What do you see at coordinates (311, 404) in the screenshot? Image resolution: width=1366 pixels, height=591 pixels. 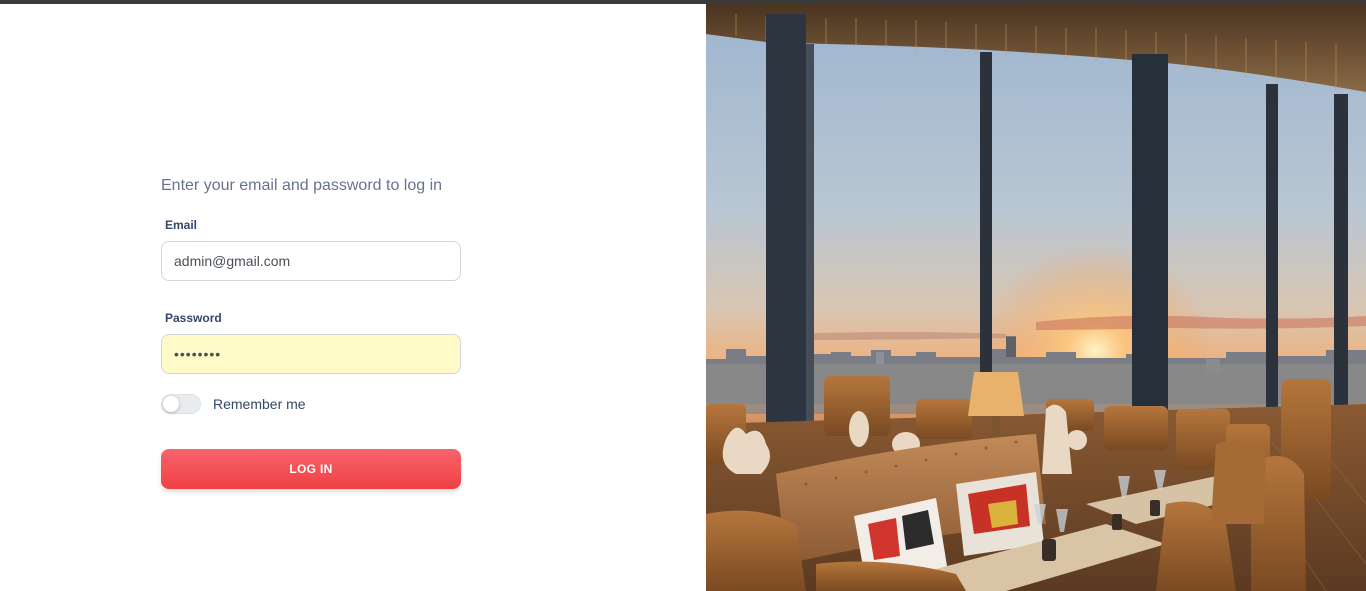 I see `remember-me-row: Remember me` at bounding box center [311, 404].